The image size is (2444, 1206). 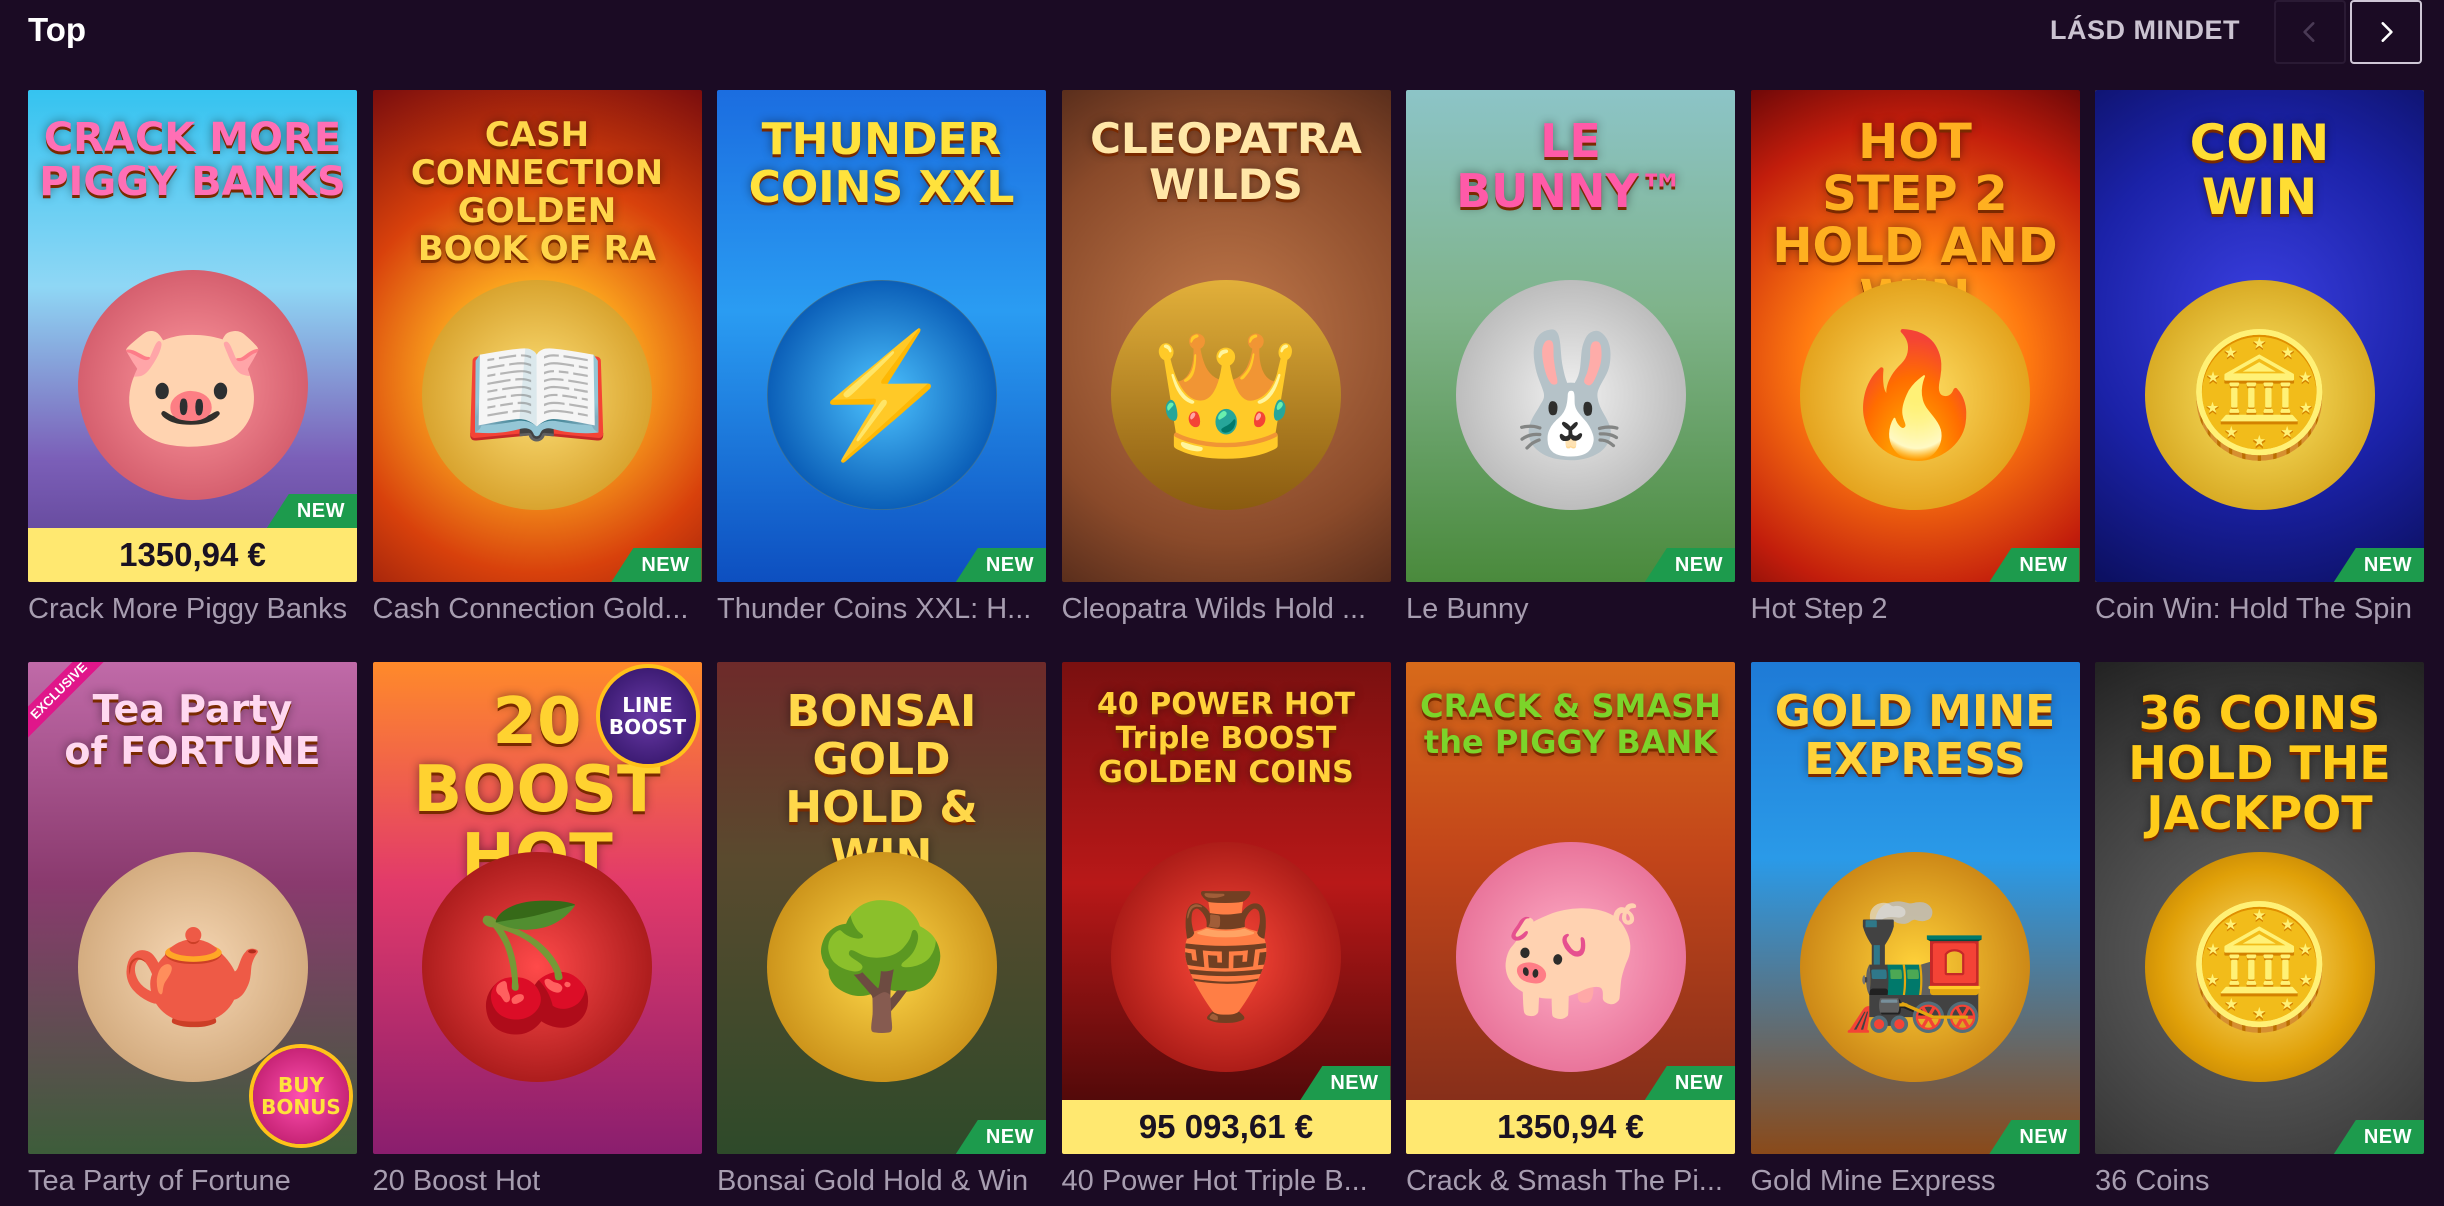 I want to click on game-emblem-icon: 🐰, so click(x=1570, y=395).